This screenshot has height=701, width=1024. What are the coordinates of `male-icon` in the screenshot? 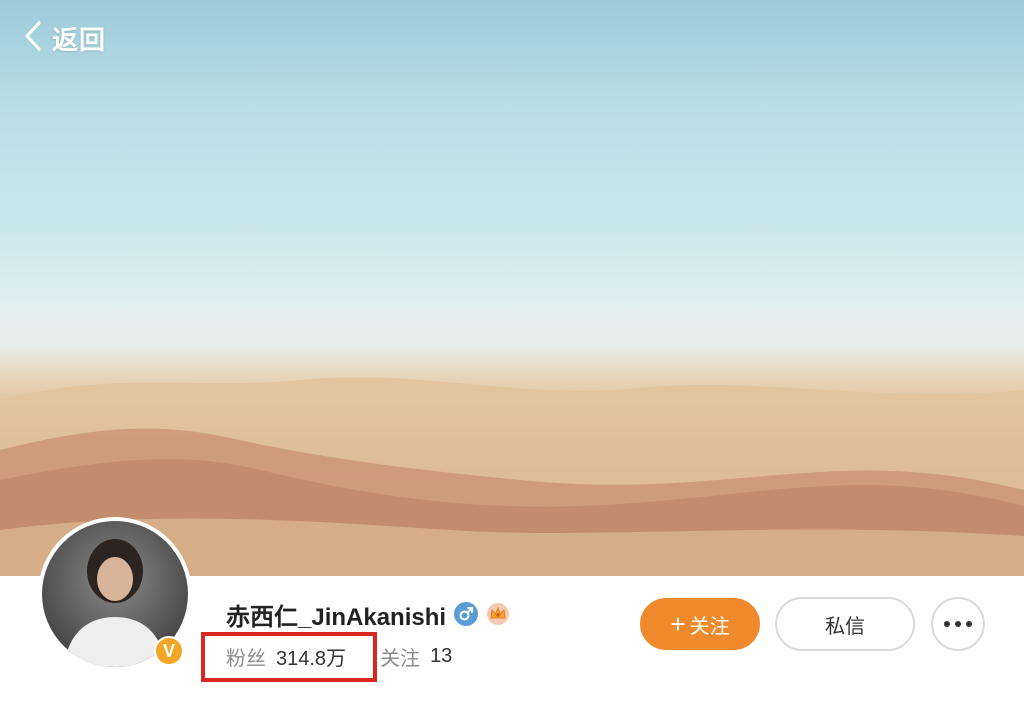 It's located at (466, 614).